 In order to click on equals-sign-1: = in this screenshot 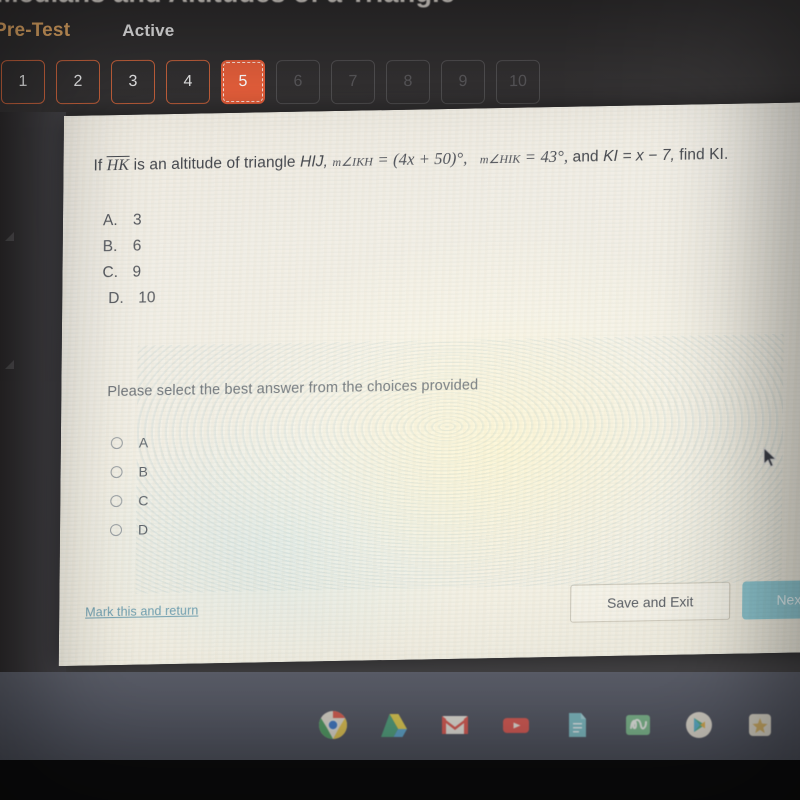, I will do `click(383, 160)`.